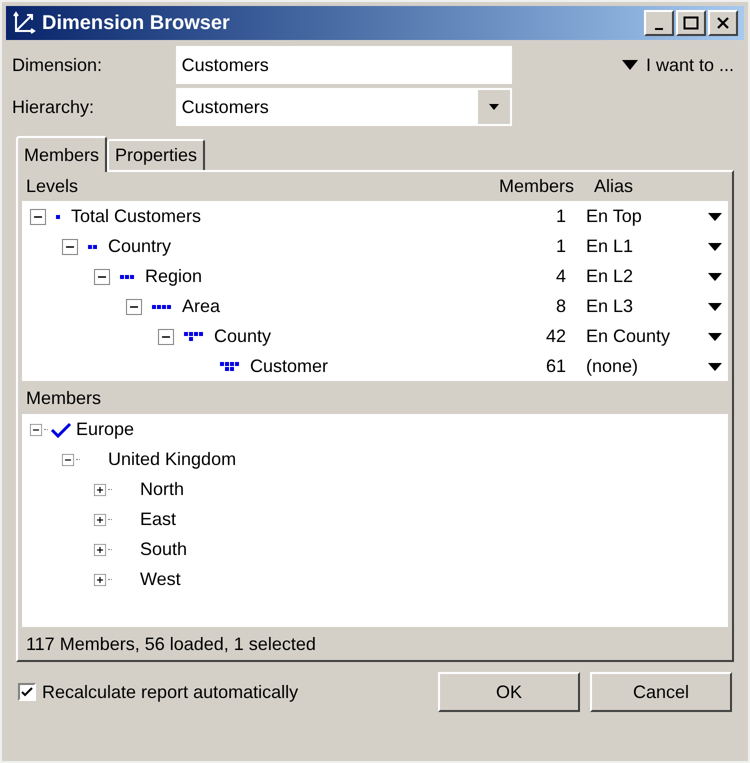 This screenshot has width=750, height=763. Describe the element at coordinates (555, 336) in the screenshot. I see `member-count: 42` at that location.